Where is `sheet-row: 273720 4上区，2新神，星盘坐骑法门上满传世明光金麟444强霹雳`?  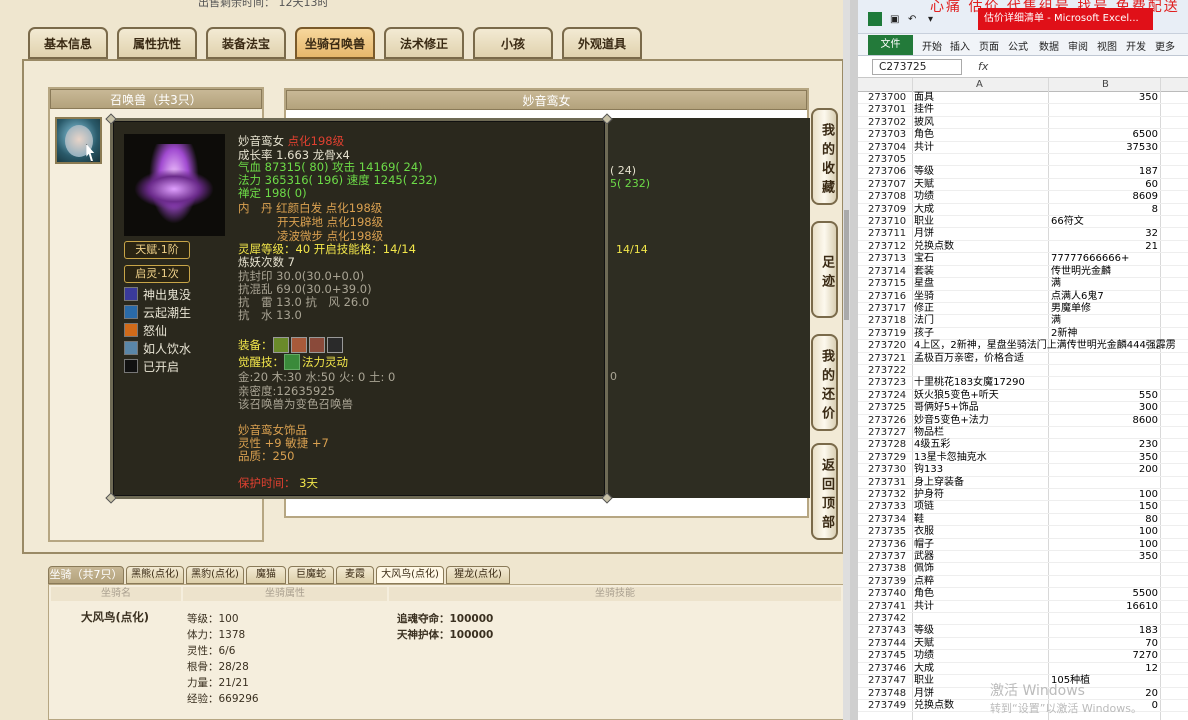
sheet-row: 273720 4上区，2新神，星盘坐骑法门上满传世明光金麟444强霹雳 is located at coordinates (1023, 346).